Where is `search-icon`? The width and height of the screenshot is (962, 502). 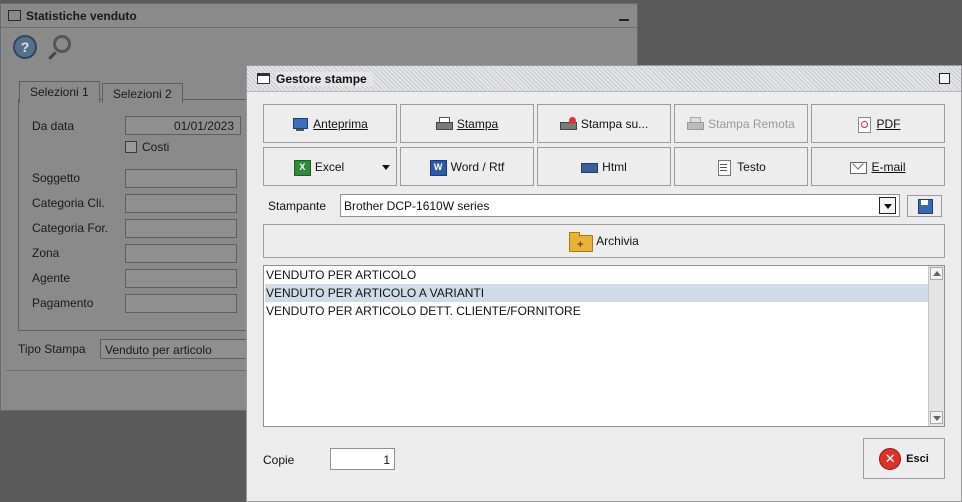 search-icon is located at coordinates (62, 44).